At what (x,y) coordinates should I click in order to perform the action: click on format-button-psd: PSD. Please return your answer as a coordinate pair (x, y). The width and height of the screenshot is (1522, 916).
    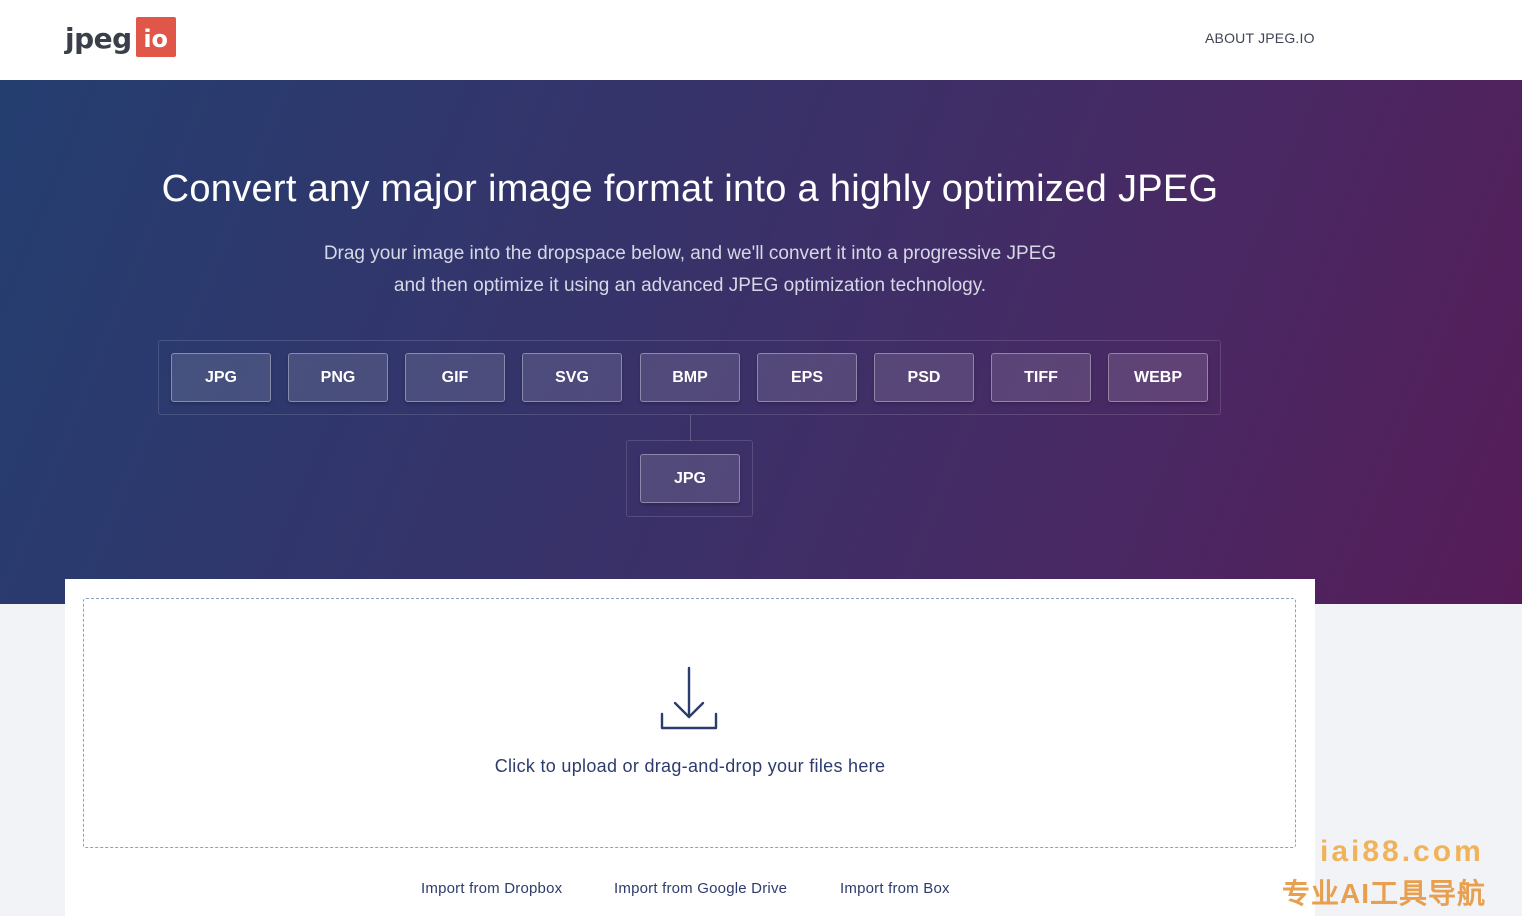
    Looking at the image, I should click on (924, 377).